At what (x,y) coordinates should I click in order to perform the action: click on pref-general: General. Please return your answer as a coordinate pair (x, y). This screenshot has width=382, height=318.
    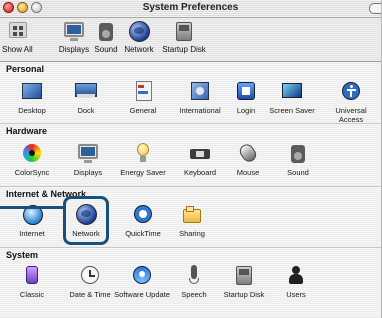
    Looking at the image, I should click on (143, 97).